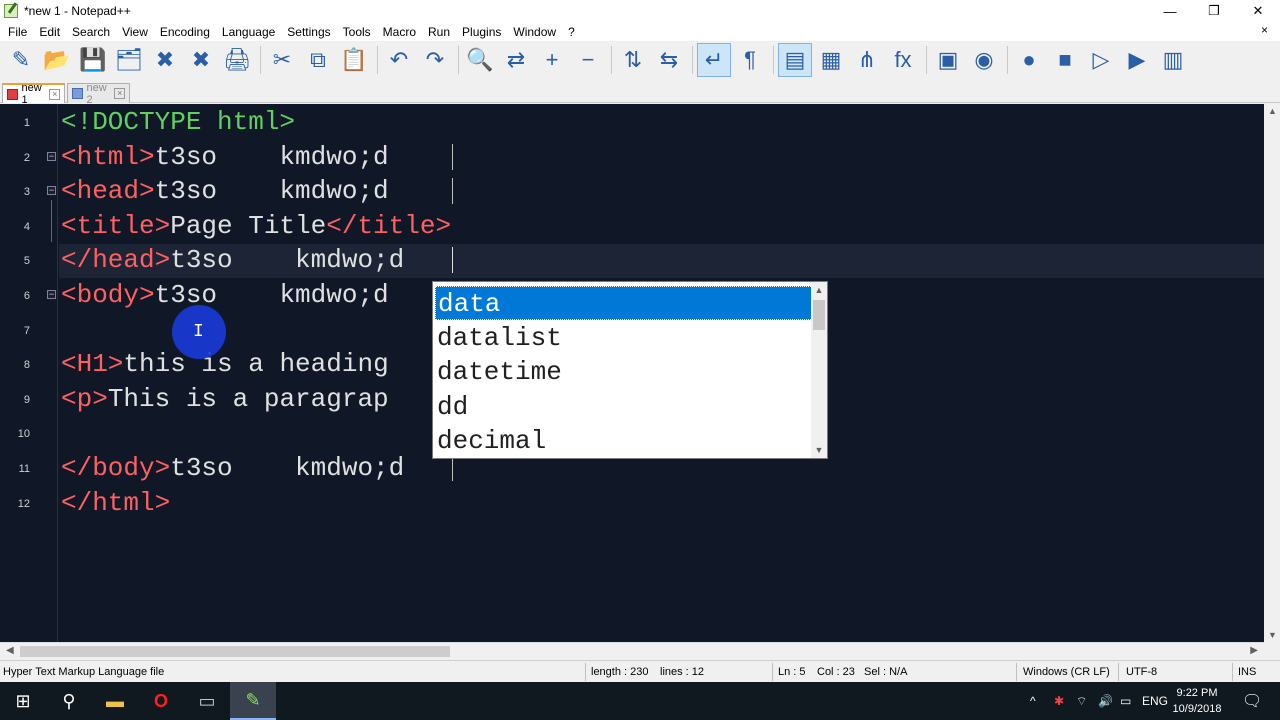 Image resolution: width=1280 pixels, height=720 pixels. What do you see at coordinates (49, 32) in the screenshot?
I see `menu-edit: Edit` at bounding box center [49, 32].